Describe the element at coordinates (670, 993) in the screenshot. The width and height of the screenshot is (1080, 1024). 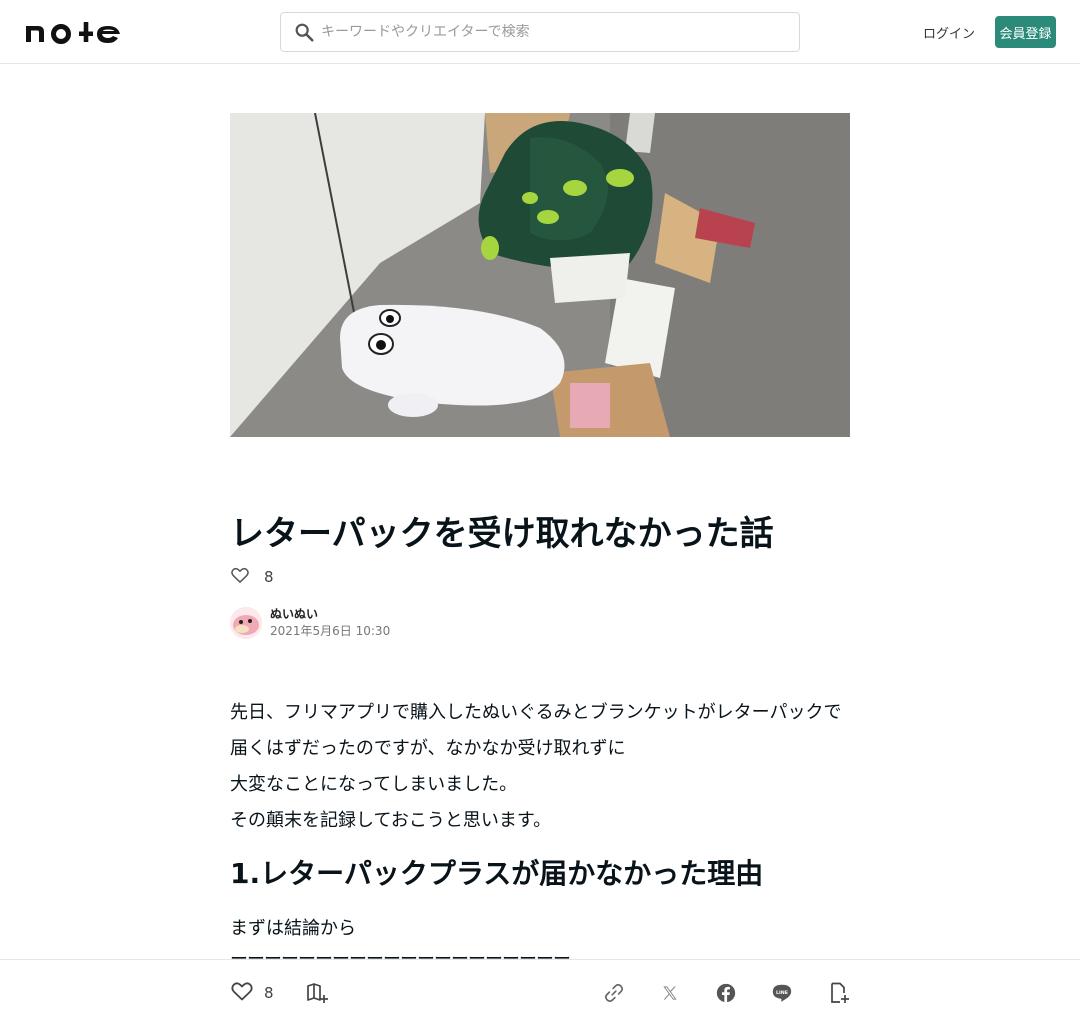
I see `x-icon` at that location.